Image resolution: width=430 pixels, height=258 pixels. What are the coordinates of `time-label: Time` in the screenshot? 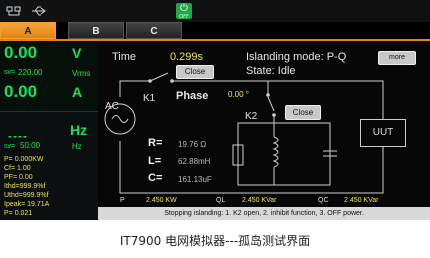 It's located at (124, 57).